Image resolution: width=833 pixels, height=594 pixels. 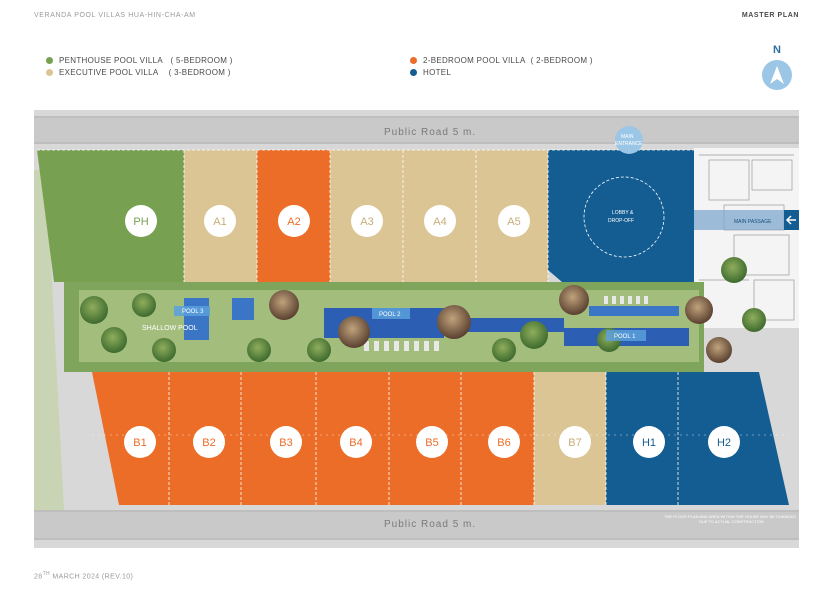 What do you see at coordinates (430, 524) in the screenshot?
I see `bottom-road-label: Public Road 5 m.` at bounding box center [430, 524].